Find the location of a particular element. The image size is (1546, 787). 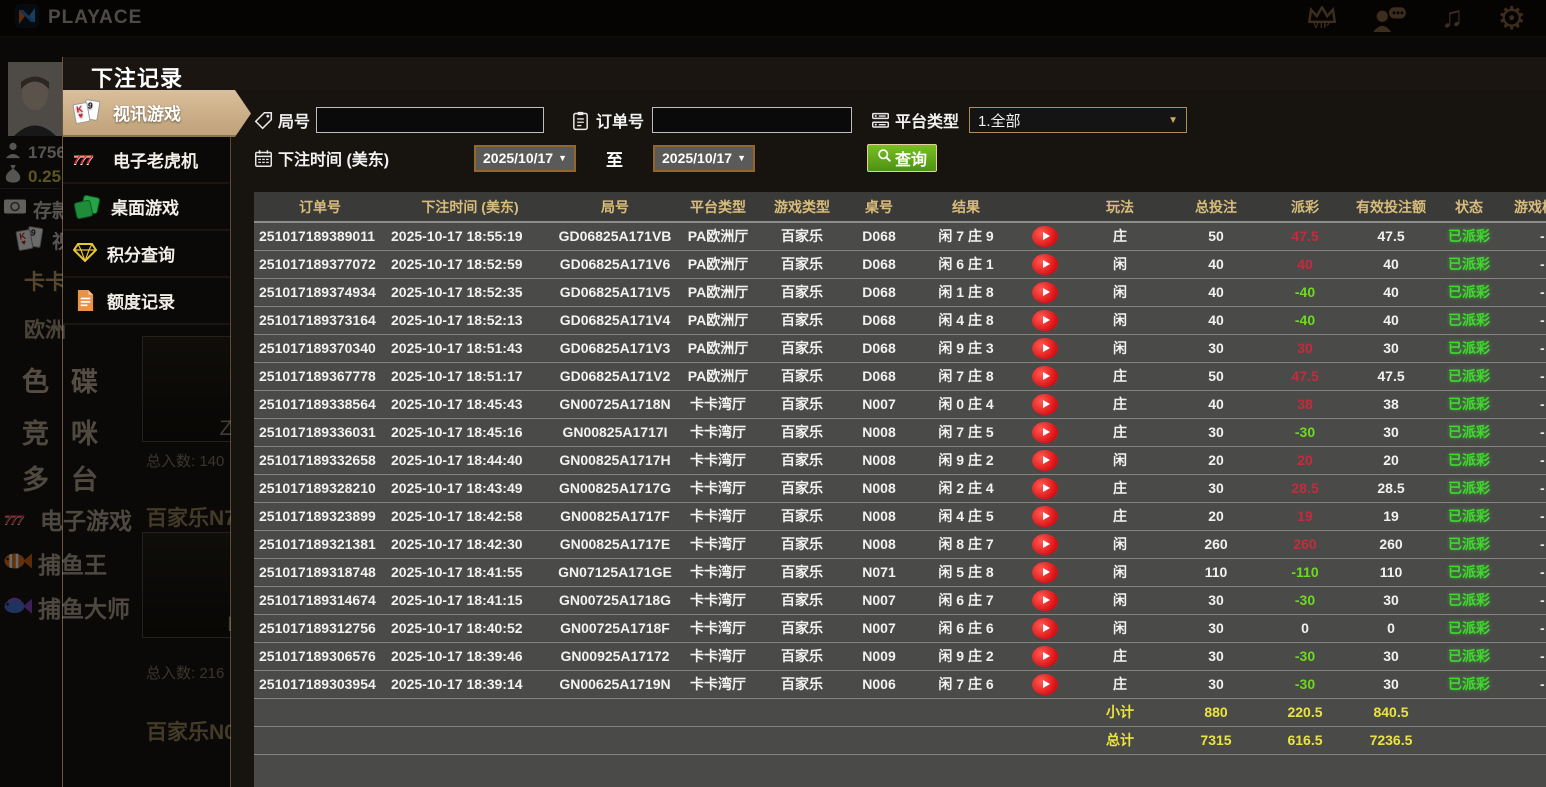

order-no-label: 订单号 is located at coordinates (608, 120).